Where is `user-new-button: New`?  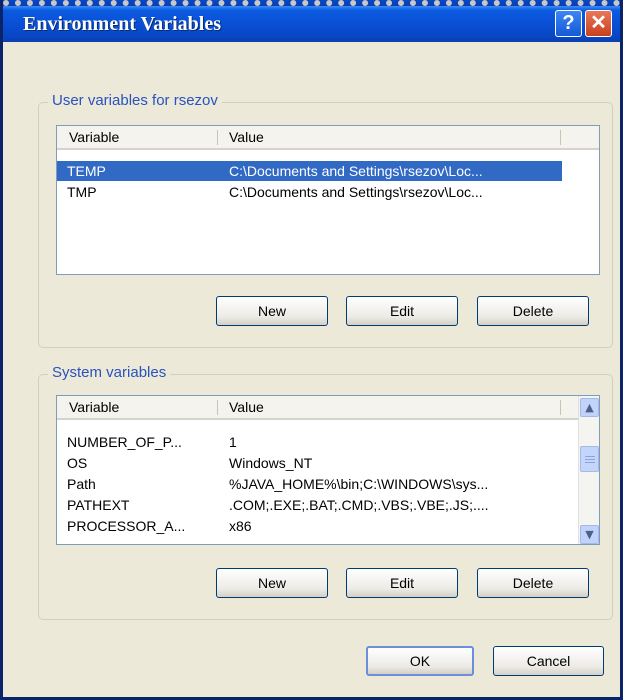 user-new-button: New is located at coordinates (272, 311).